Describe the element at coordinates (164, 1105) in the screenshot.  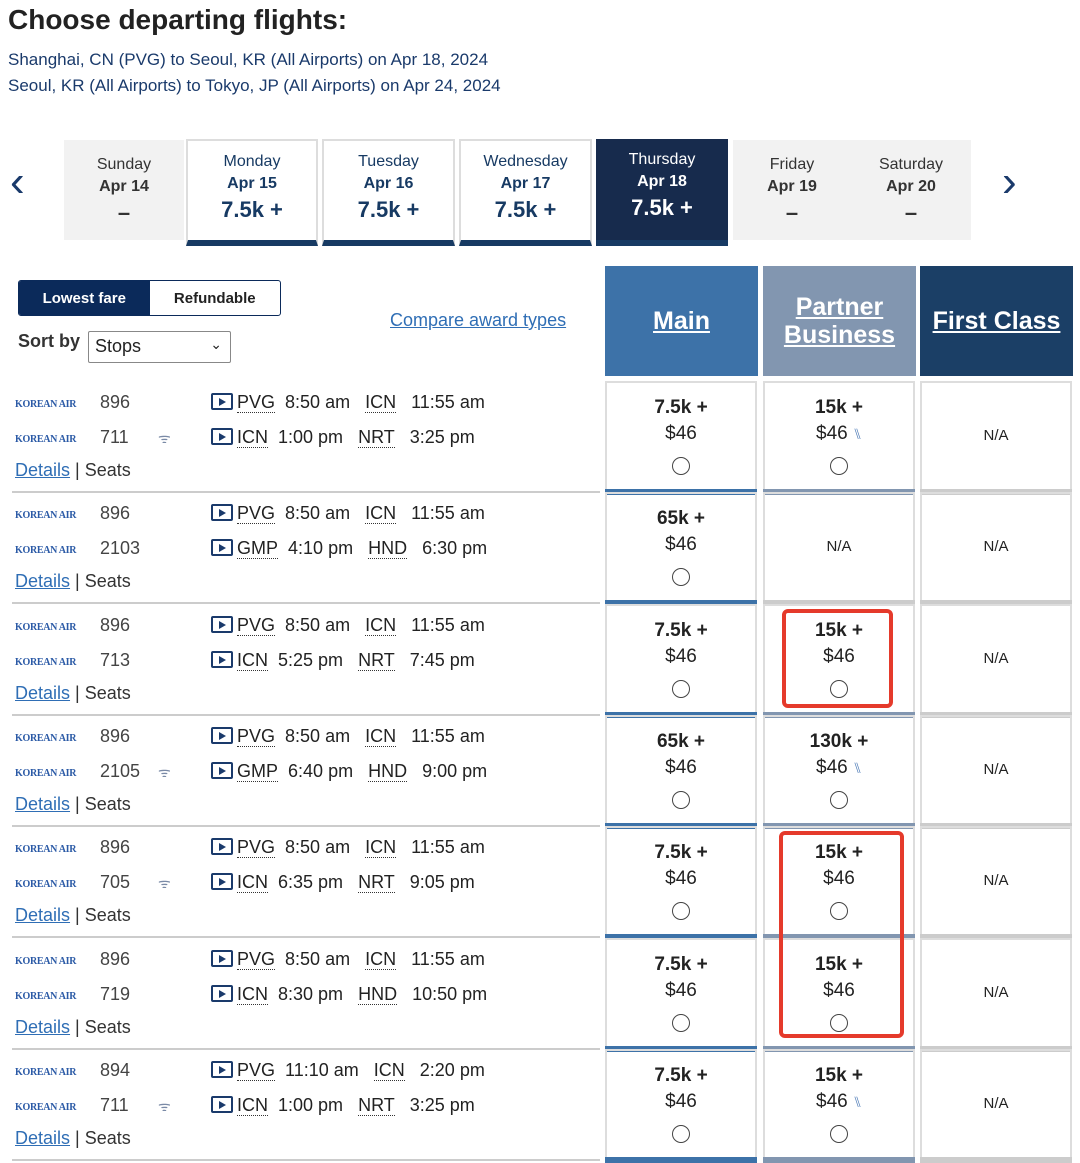
I see `wifi-icon: ᯤ` at that location.